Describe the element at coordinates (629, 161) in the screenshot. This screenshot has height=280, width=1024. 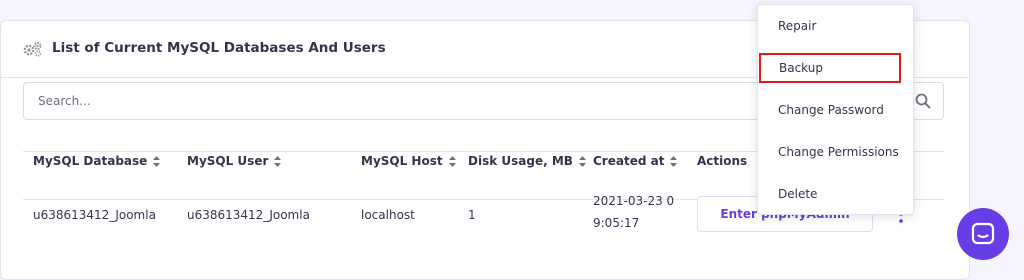
I see `column-header-label: Created at` at that location.